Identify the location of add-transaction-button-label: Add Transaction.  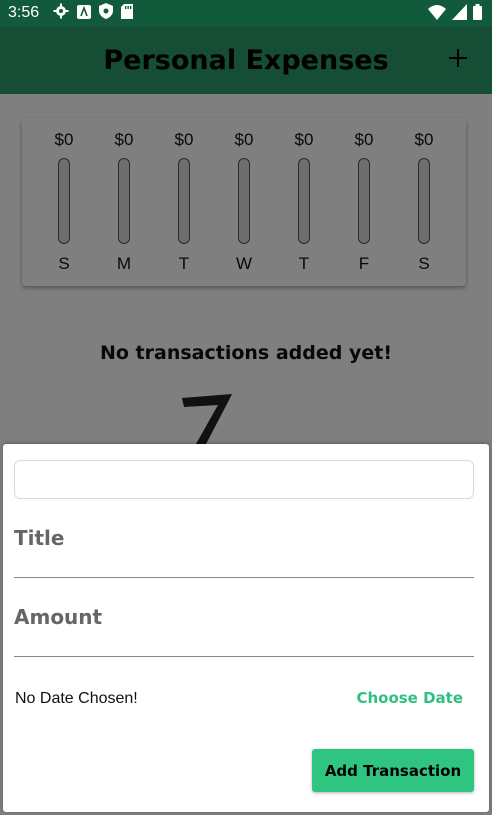
(393, 770).